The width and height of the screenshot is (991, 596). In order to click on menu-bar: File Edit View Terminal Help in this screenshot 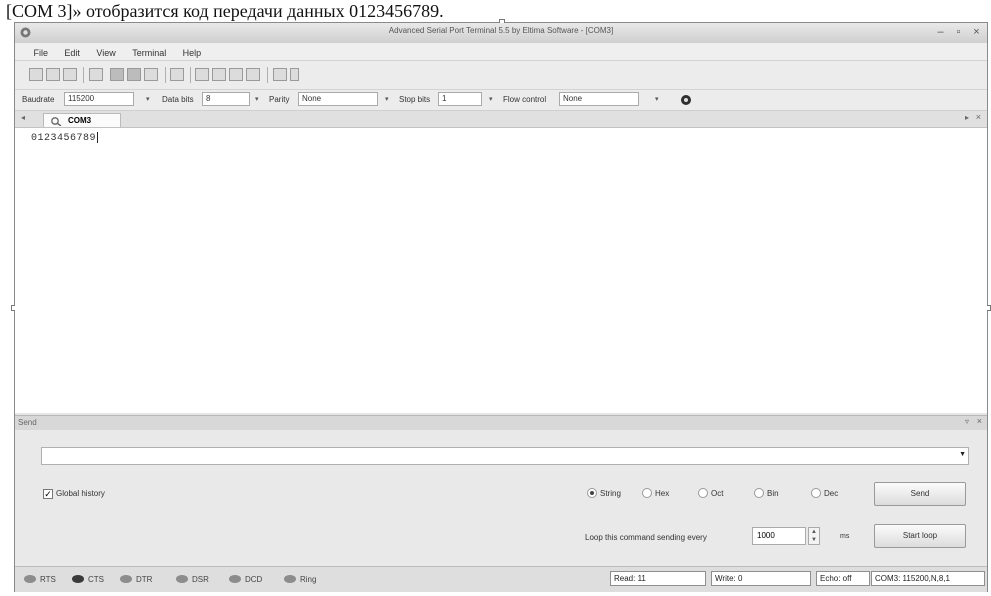, I will do `click(501, 52)`.